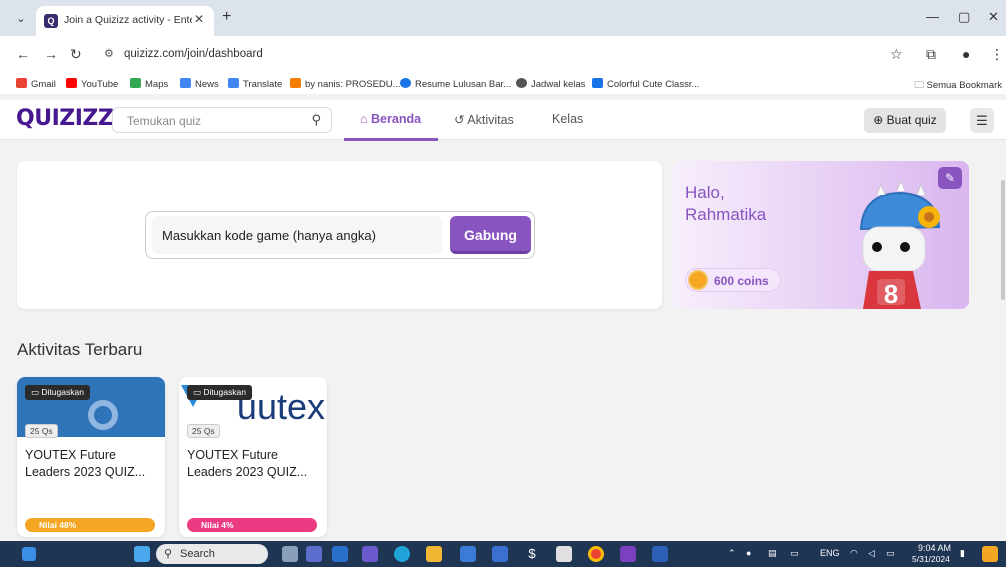  I want to click on tab-close-icon: ✕, so click(199, 19).